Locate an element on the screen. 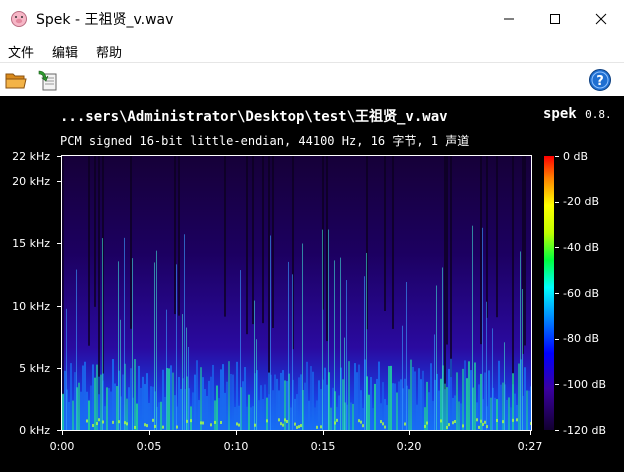 This screenshot has width=624, height=472. folder-open-icon is located at coordinates (16, 80).